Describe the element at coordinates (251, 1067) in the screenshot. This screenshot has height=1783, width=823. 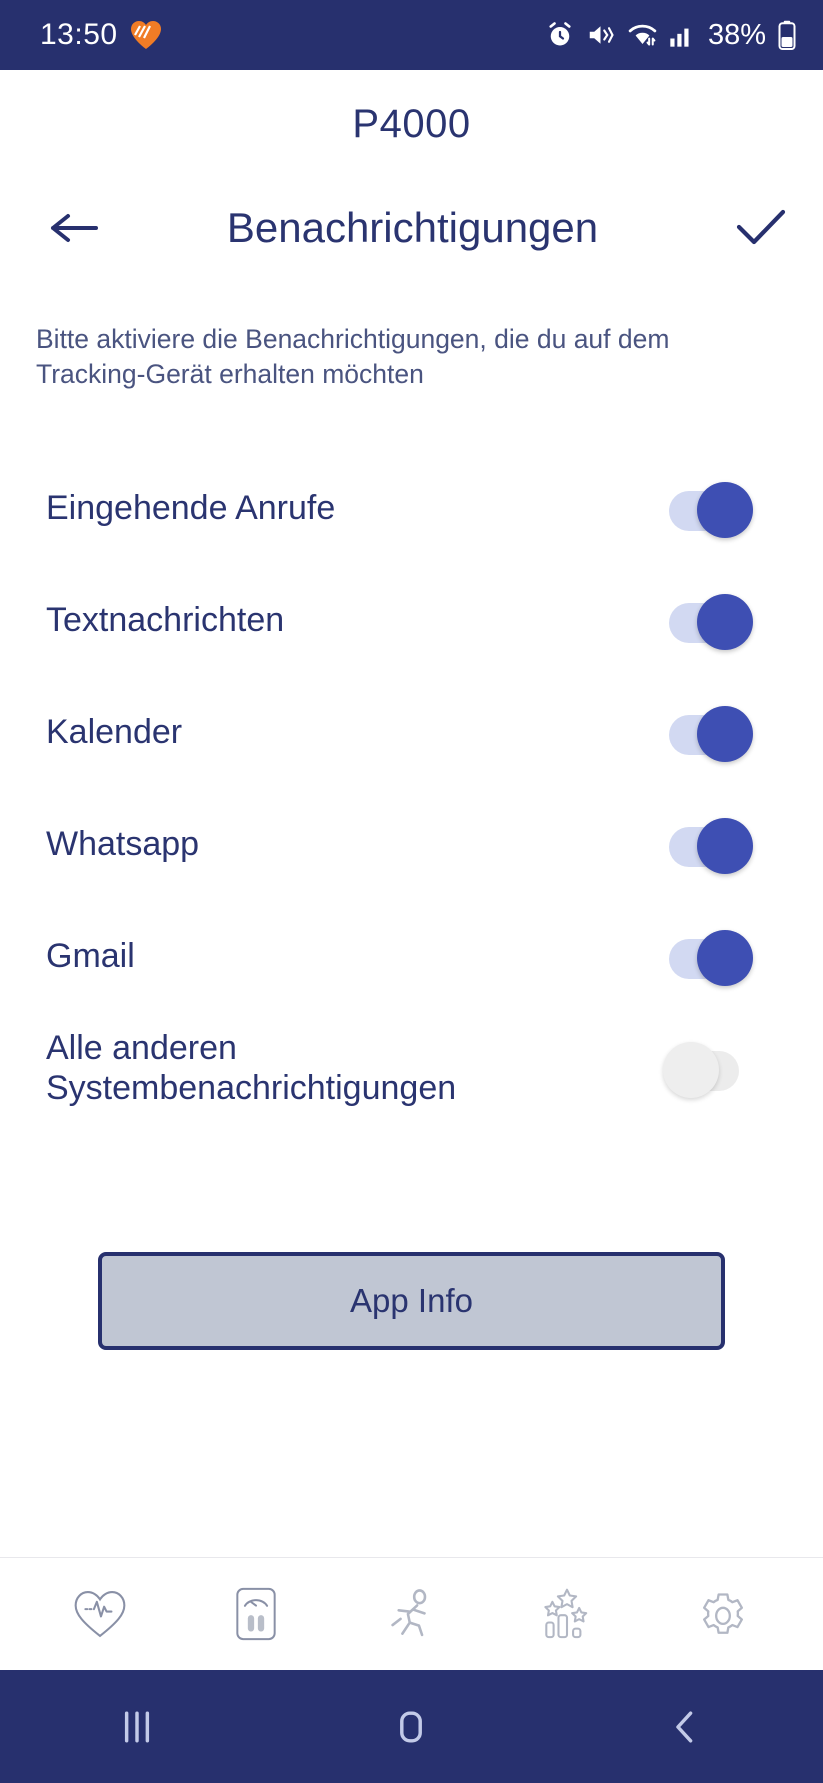
I see `toggle-label: Alle anderen Systembenachrichtigungen` at that location.